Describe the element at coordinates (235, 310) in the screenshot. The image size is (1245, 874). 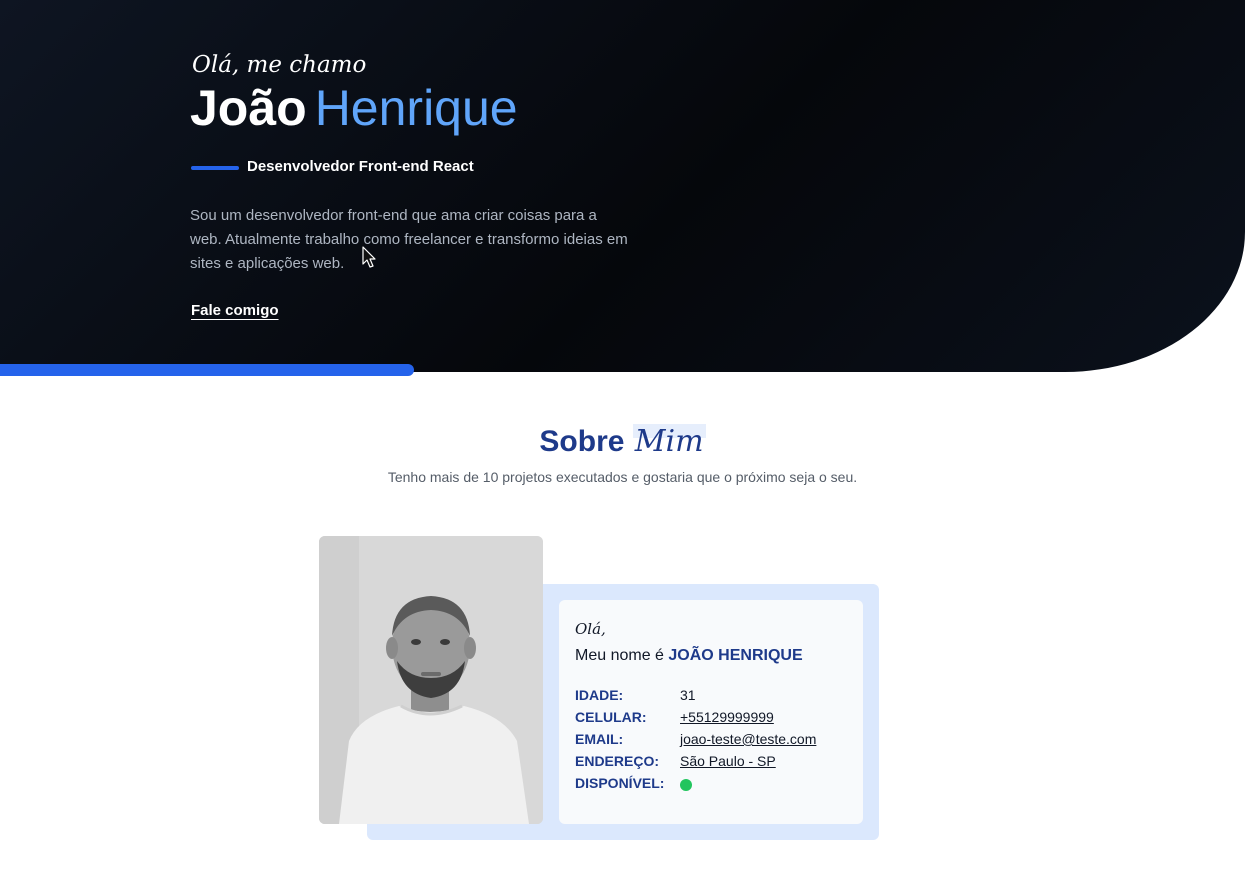
I see `contact-link: Fale comigo` at that location.